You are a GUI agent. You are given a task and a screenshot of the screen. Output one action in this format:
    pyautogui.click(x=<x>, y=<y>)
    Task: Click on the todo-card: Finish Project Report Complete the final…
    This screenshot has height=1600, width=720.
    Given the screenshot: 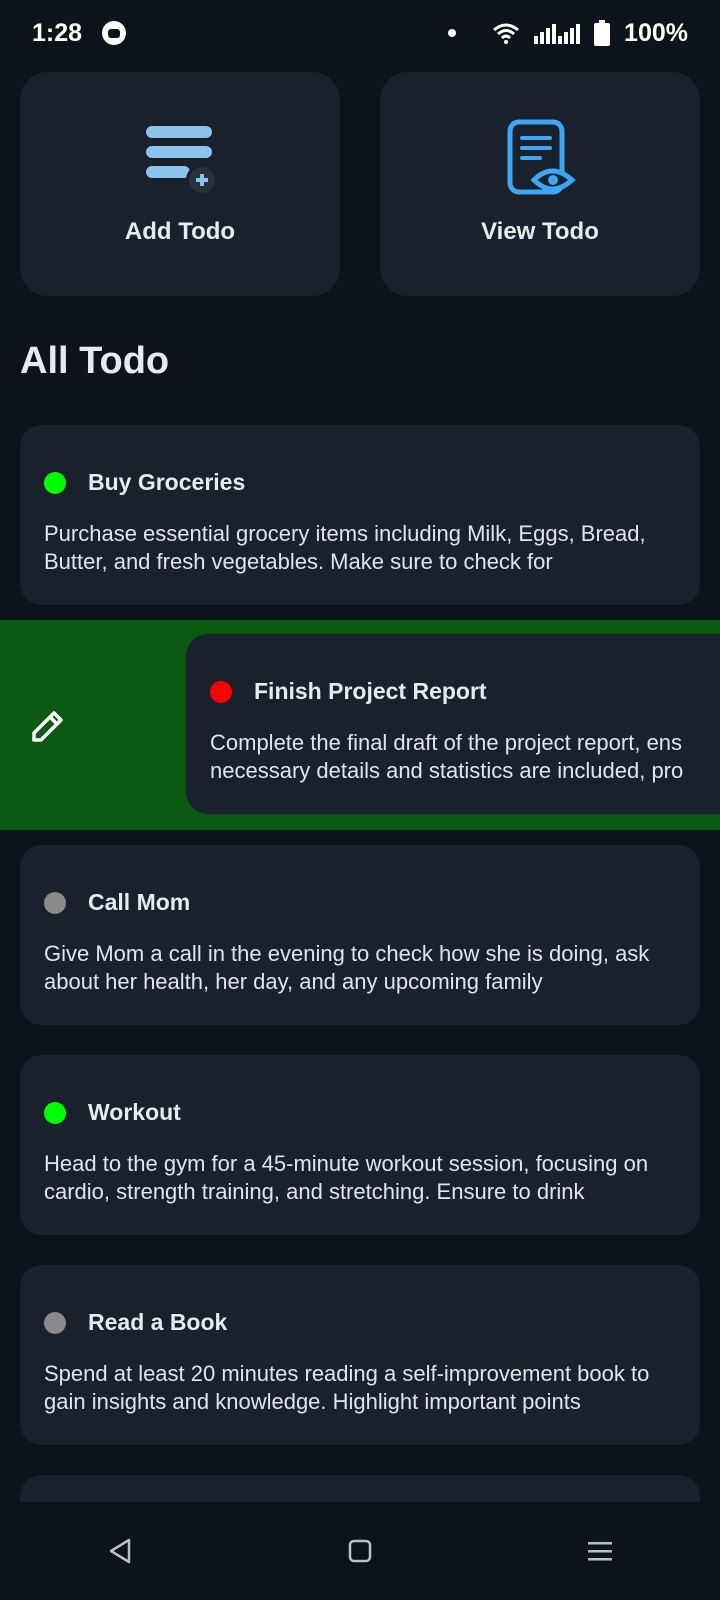 What is the action you would take?
    pyautogui.click(x=453, y=724)
    